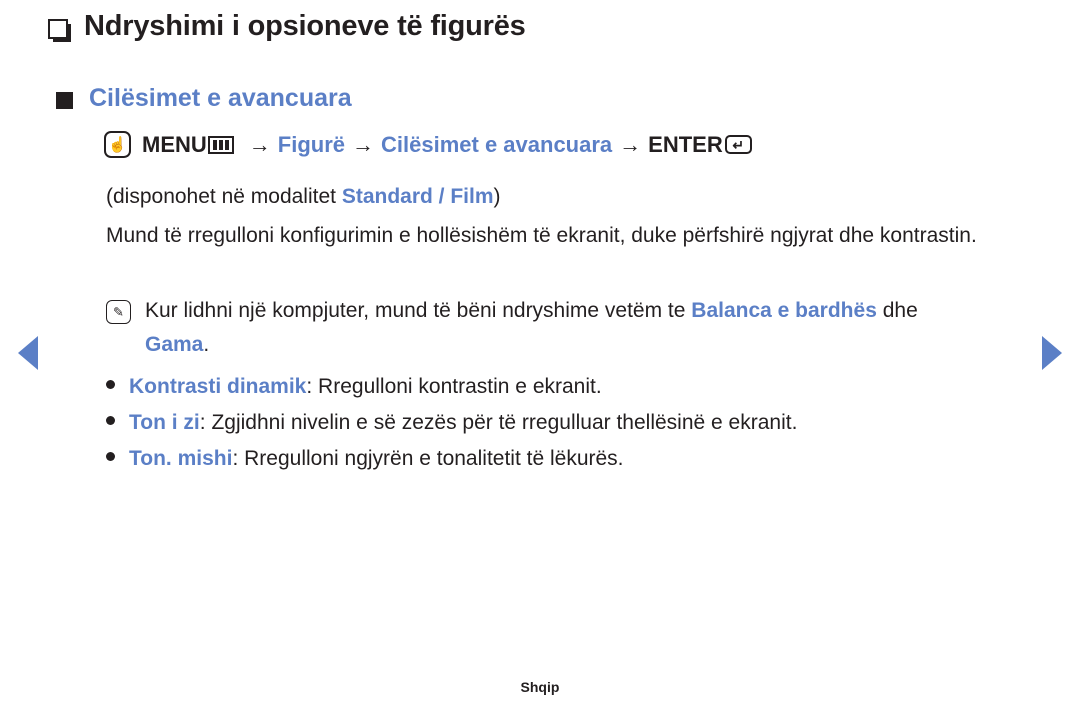 The height and width of the screenshot is (705, 1080). What do you see at coordinates (417, 196) in the screenshot?
I see `availability-modes: Standard / Film` at bounding box center [417, 196].